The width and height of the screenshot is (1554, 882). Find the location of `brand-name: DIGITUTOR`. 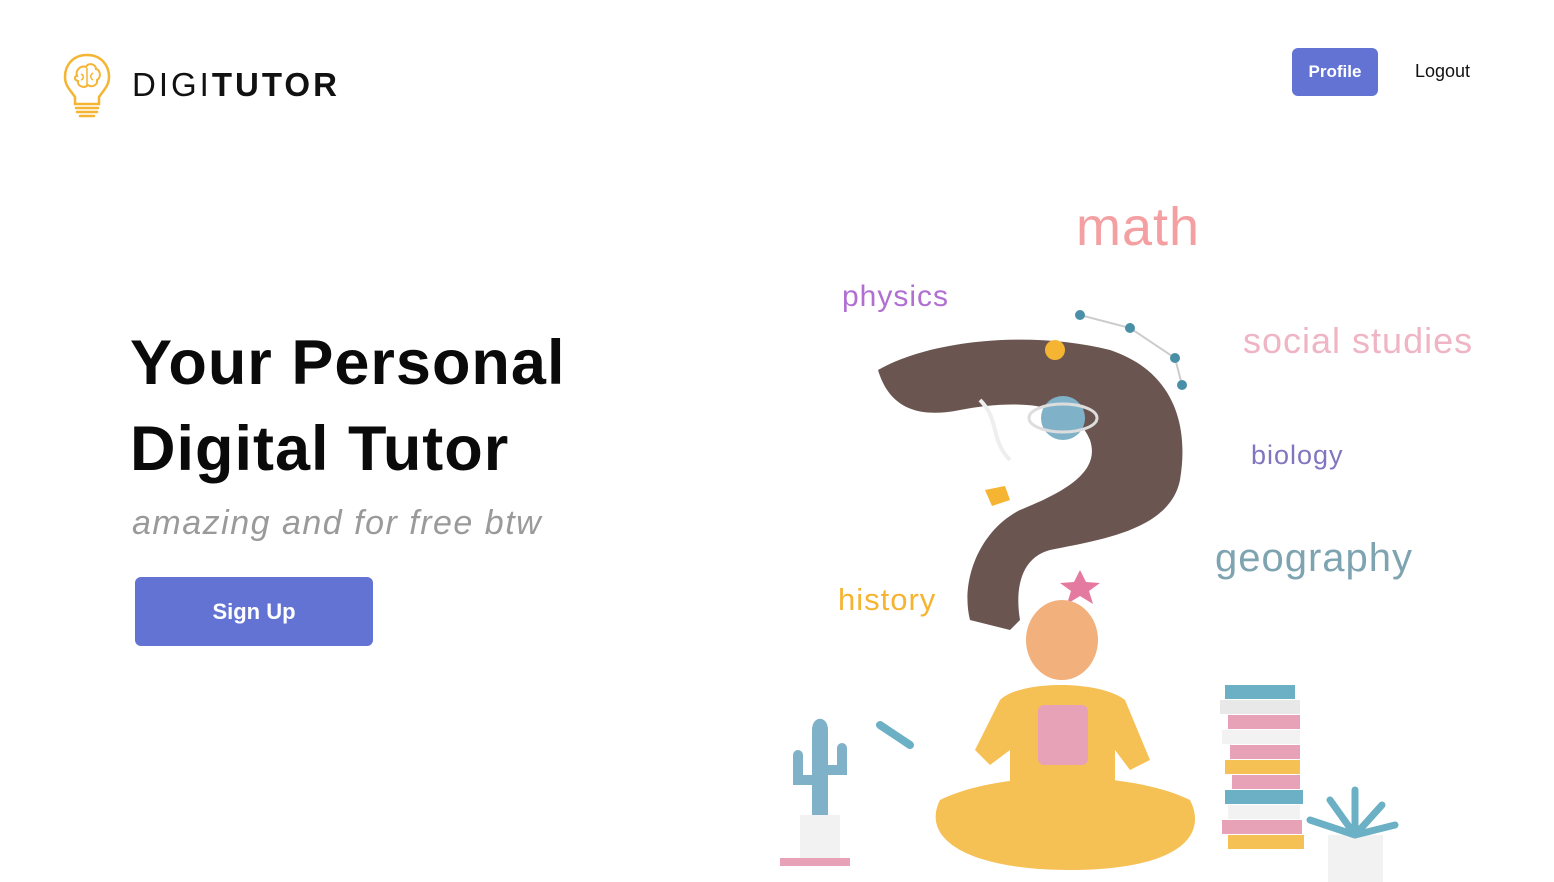

brand-name: DIGITUTOR is located at coordinates (236, 85).